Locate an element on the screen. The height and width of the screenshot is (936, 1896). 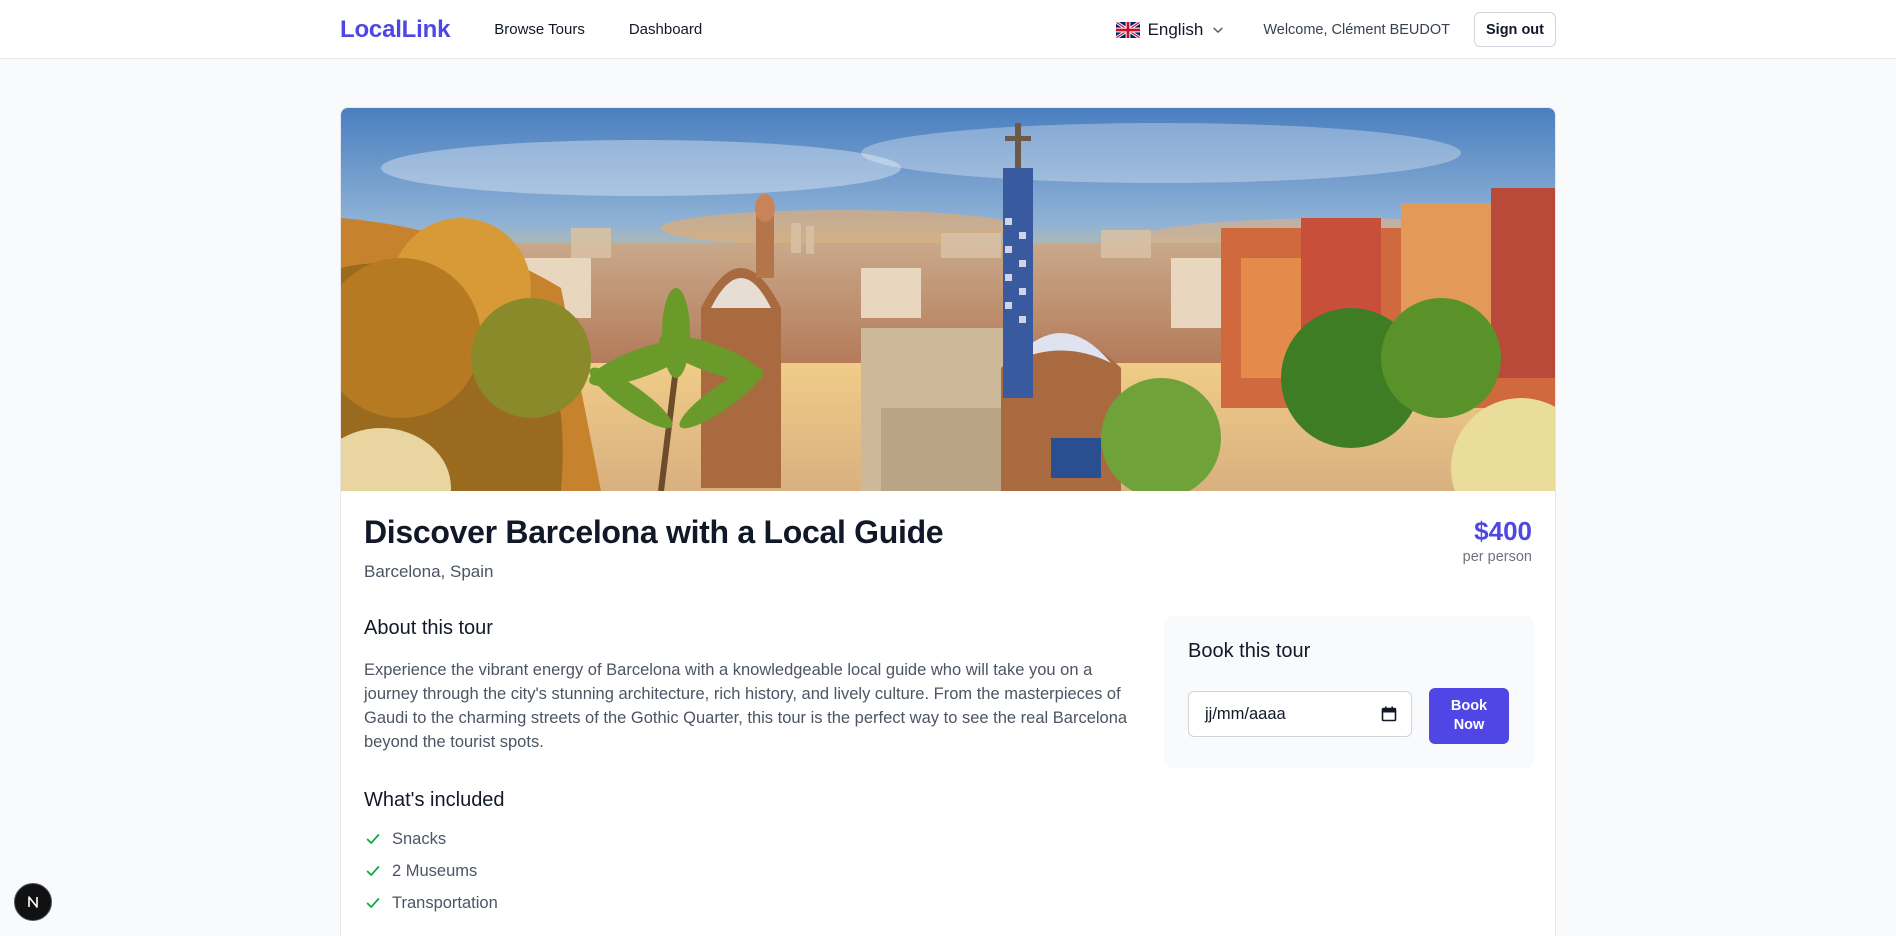
included-item-label: Transportation is located at coordinates (445, 902).